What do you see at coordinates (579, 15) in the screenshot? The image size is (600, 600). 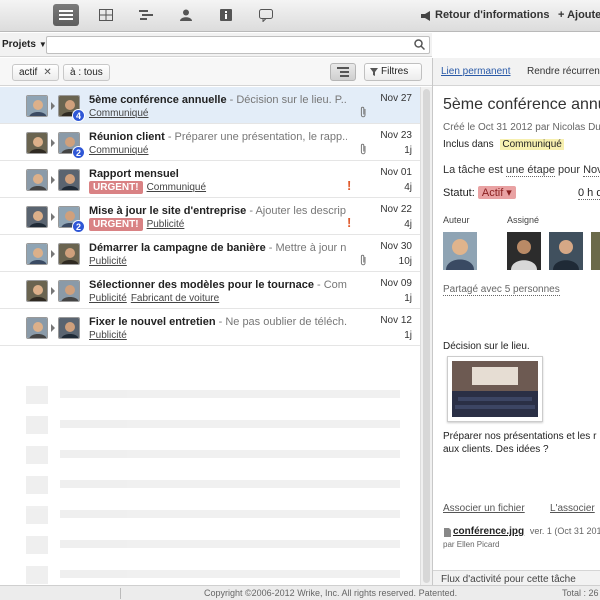 I see `add-button: + Ajoute` at bounding box center [579, 15].